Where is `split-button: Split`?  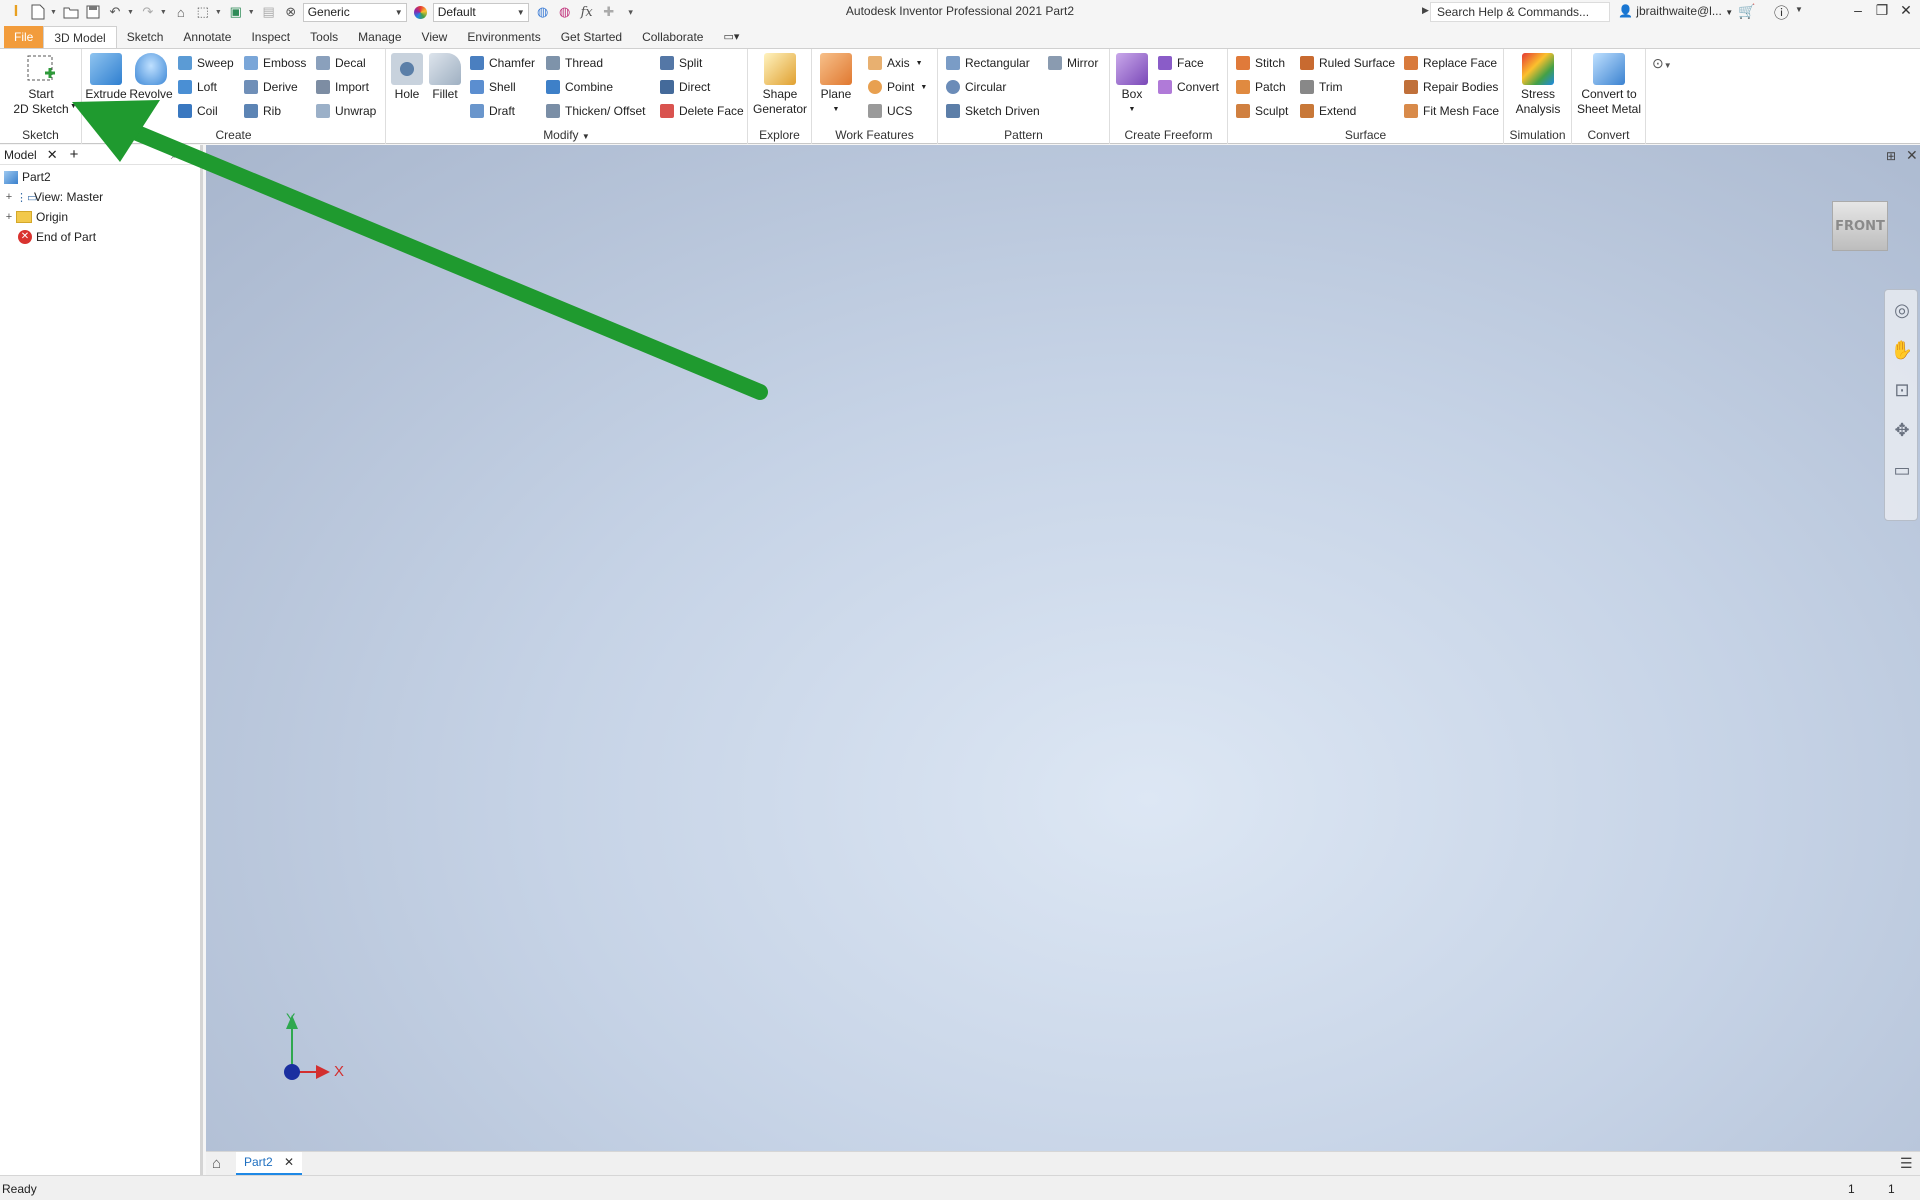 split-button: Split is located at coordinates (681, 63).